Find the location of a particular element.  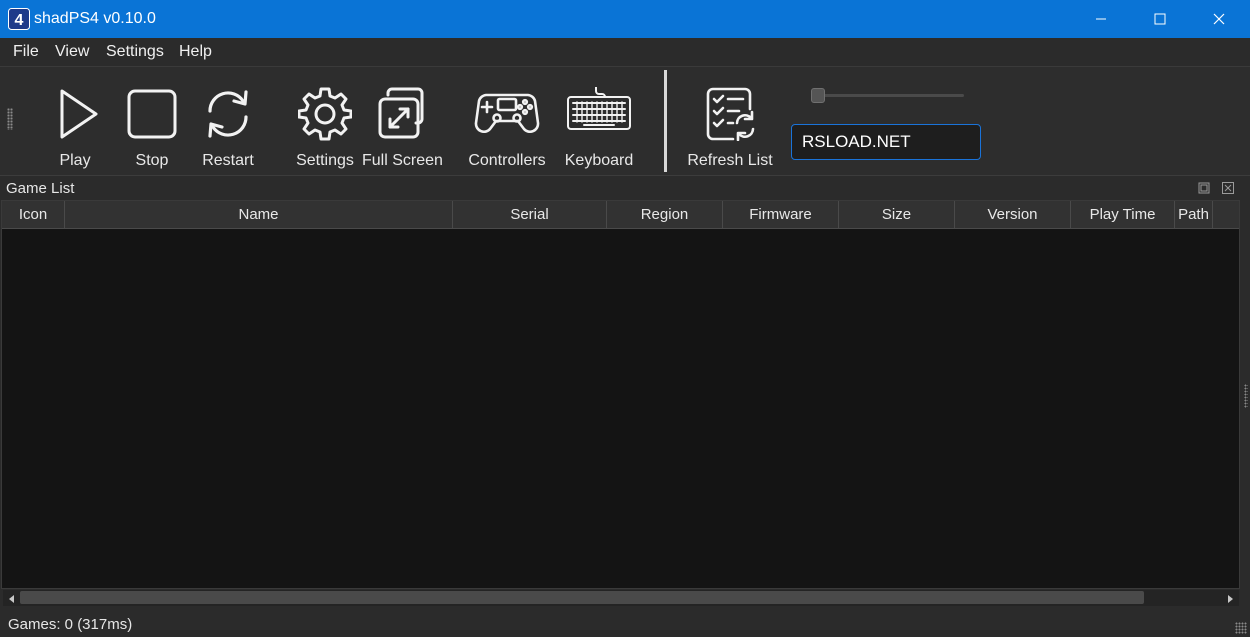

restart-icon is located at coordinates (228, 114).